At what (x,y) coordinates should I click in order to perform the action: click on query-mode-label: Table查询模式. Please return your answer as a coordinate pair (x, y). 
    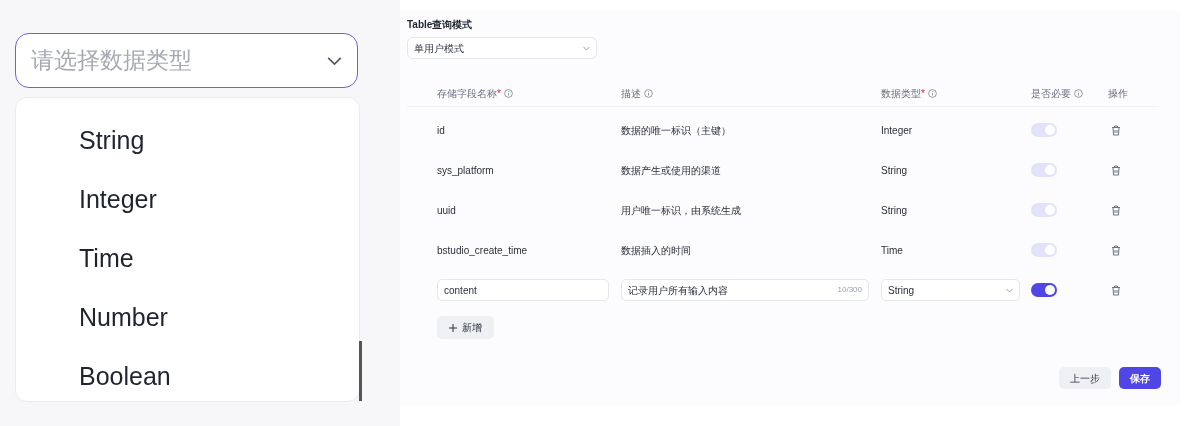
    Looking at the image, I should click on (440, 25).